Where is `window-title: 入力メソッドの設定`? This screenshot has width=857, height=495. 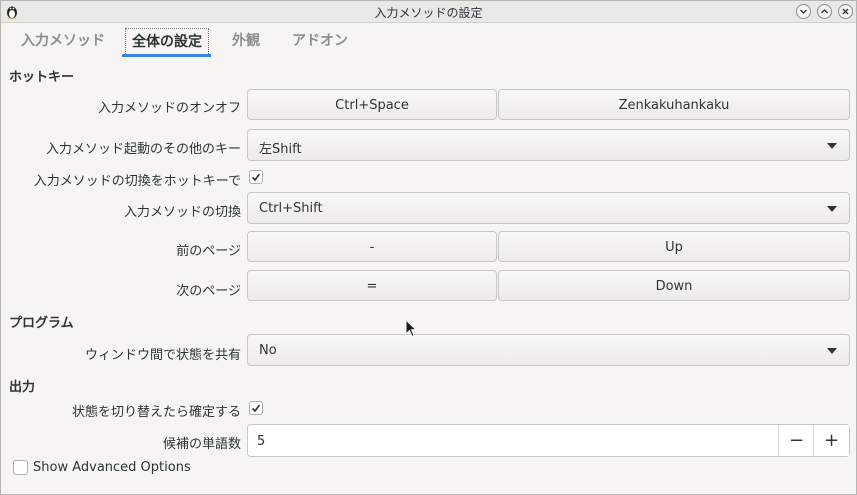 window-title: 入力メソッドの設定 is located at coordinates (428, 13).